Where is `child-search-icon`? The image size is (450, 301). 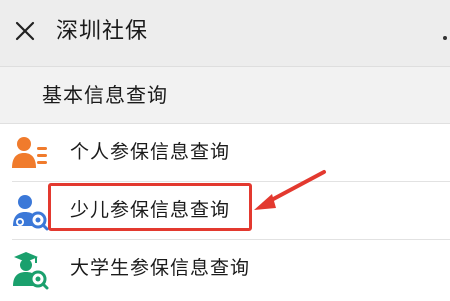
child-search-icon is located at coordinates (30, 212).